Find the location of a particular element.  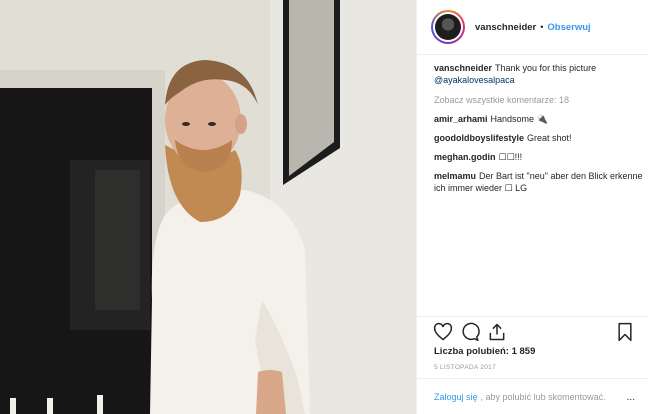

heart-icon is located at coordinates (443, 332).